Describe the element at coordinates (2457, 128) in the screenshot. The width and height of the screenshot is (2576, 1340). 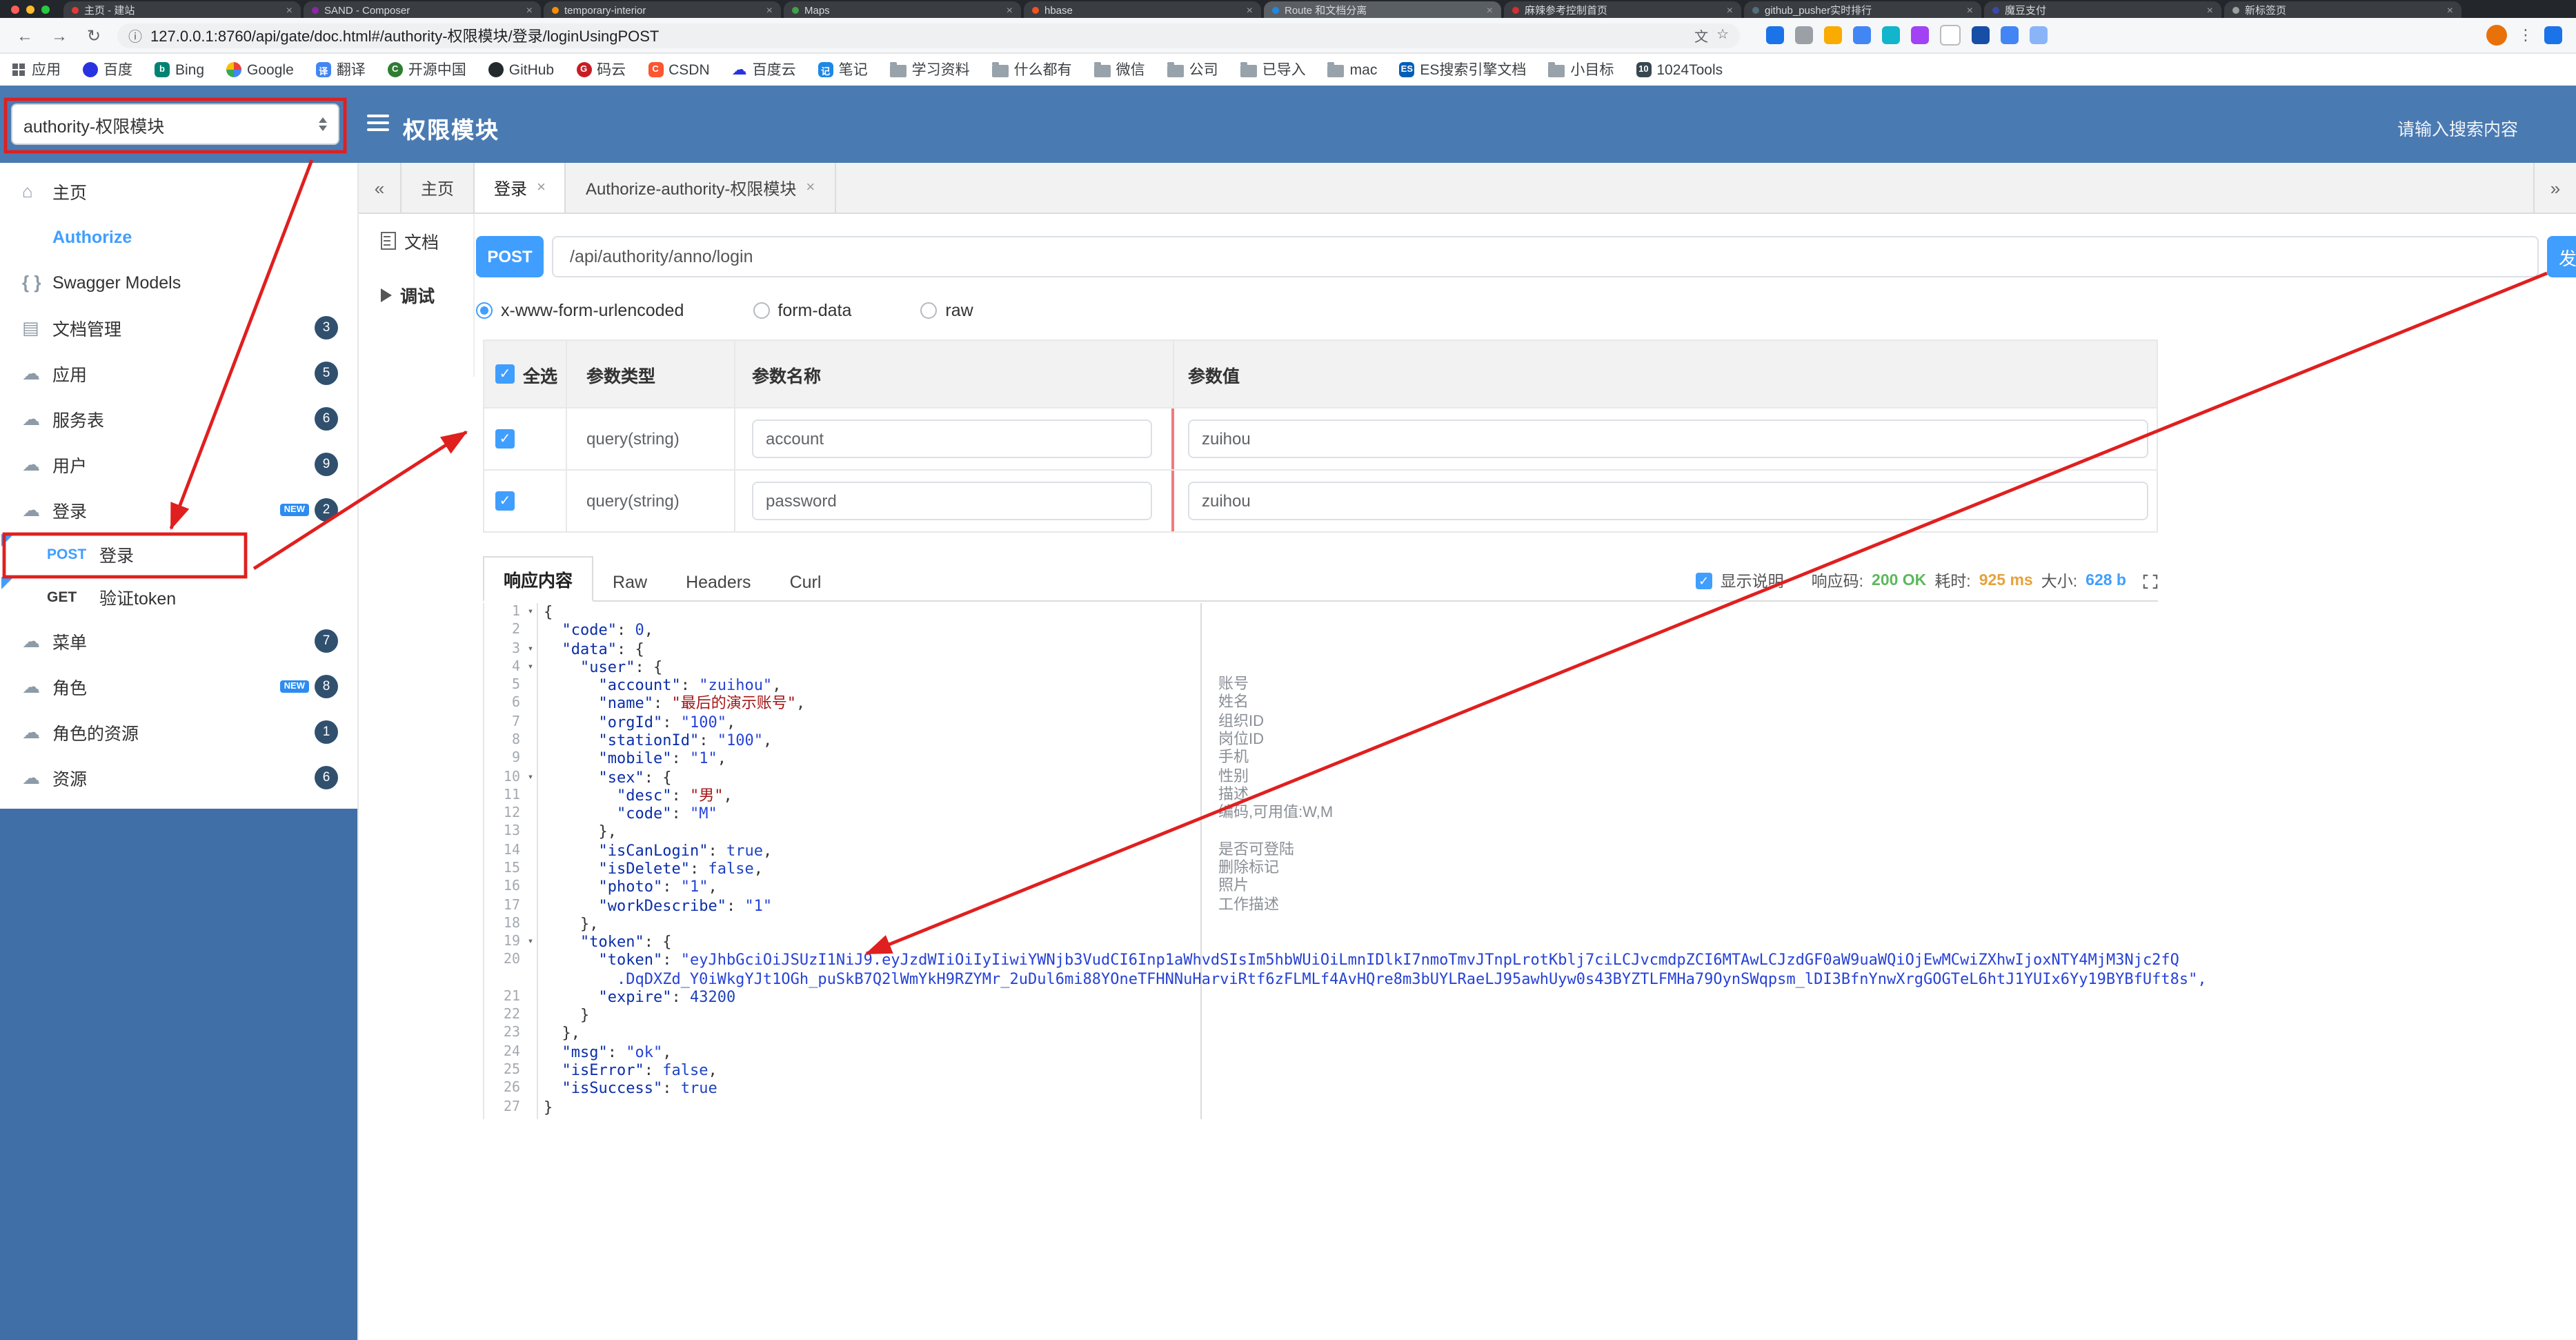
I see `header-search-input: 请输入搜索内容` at that location.